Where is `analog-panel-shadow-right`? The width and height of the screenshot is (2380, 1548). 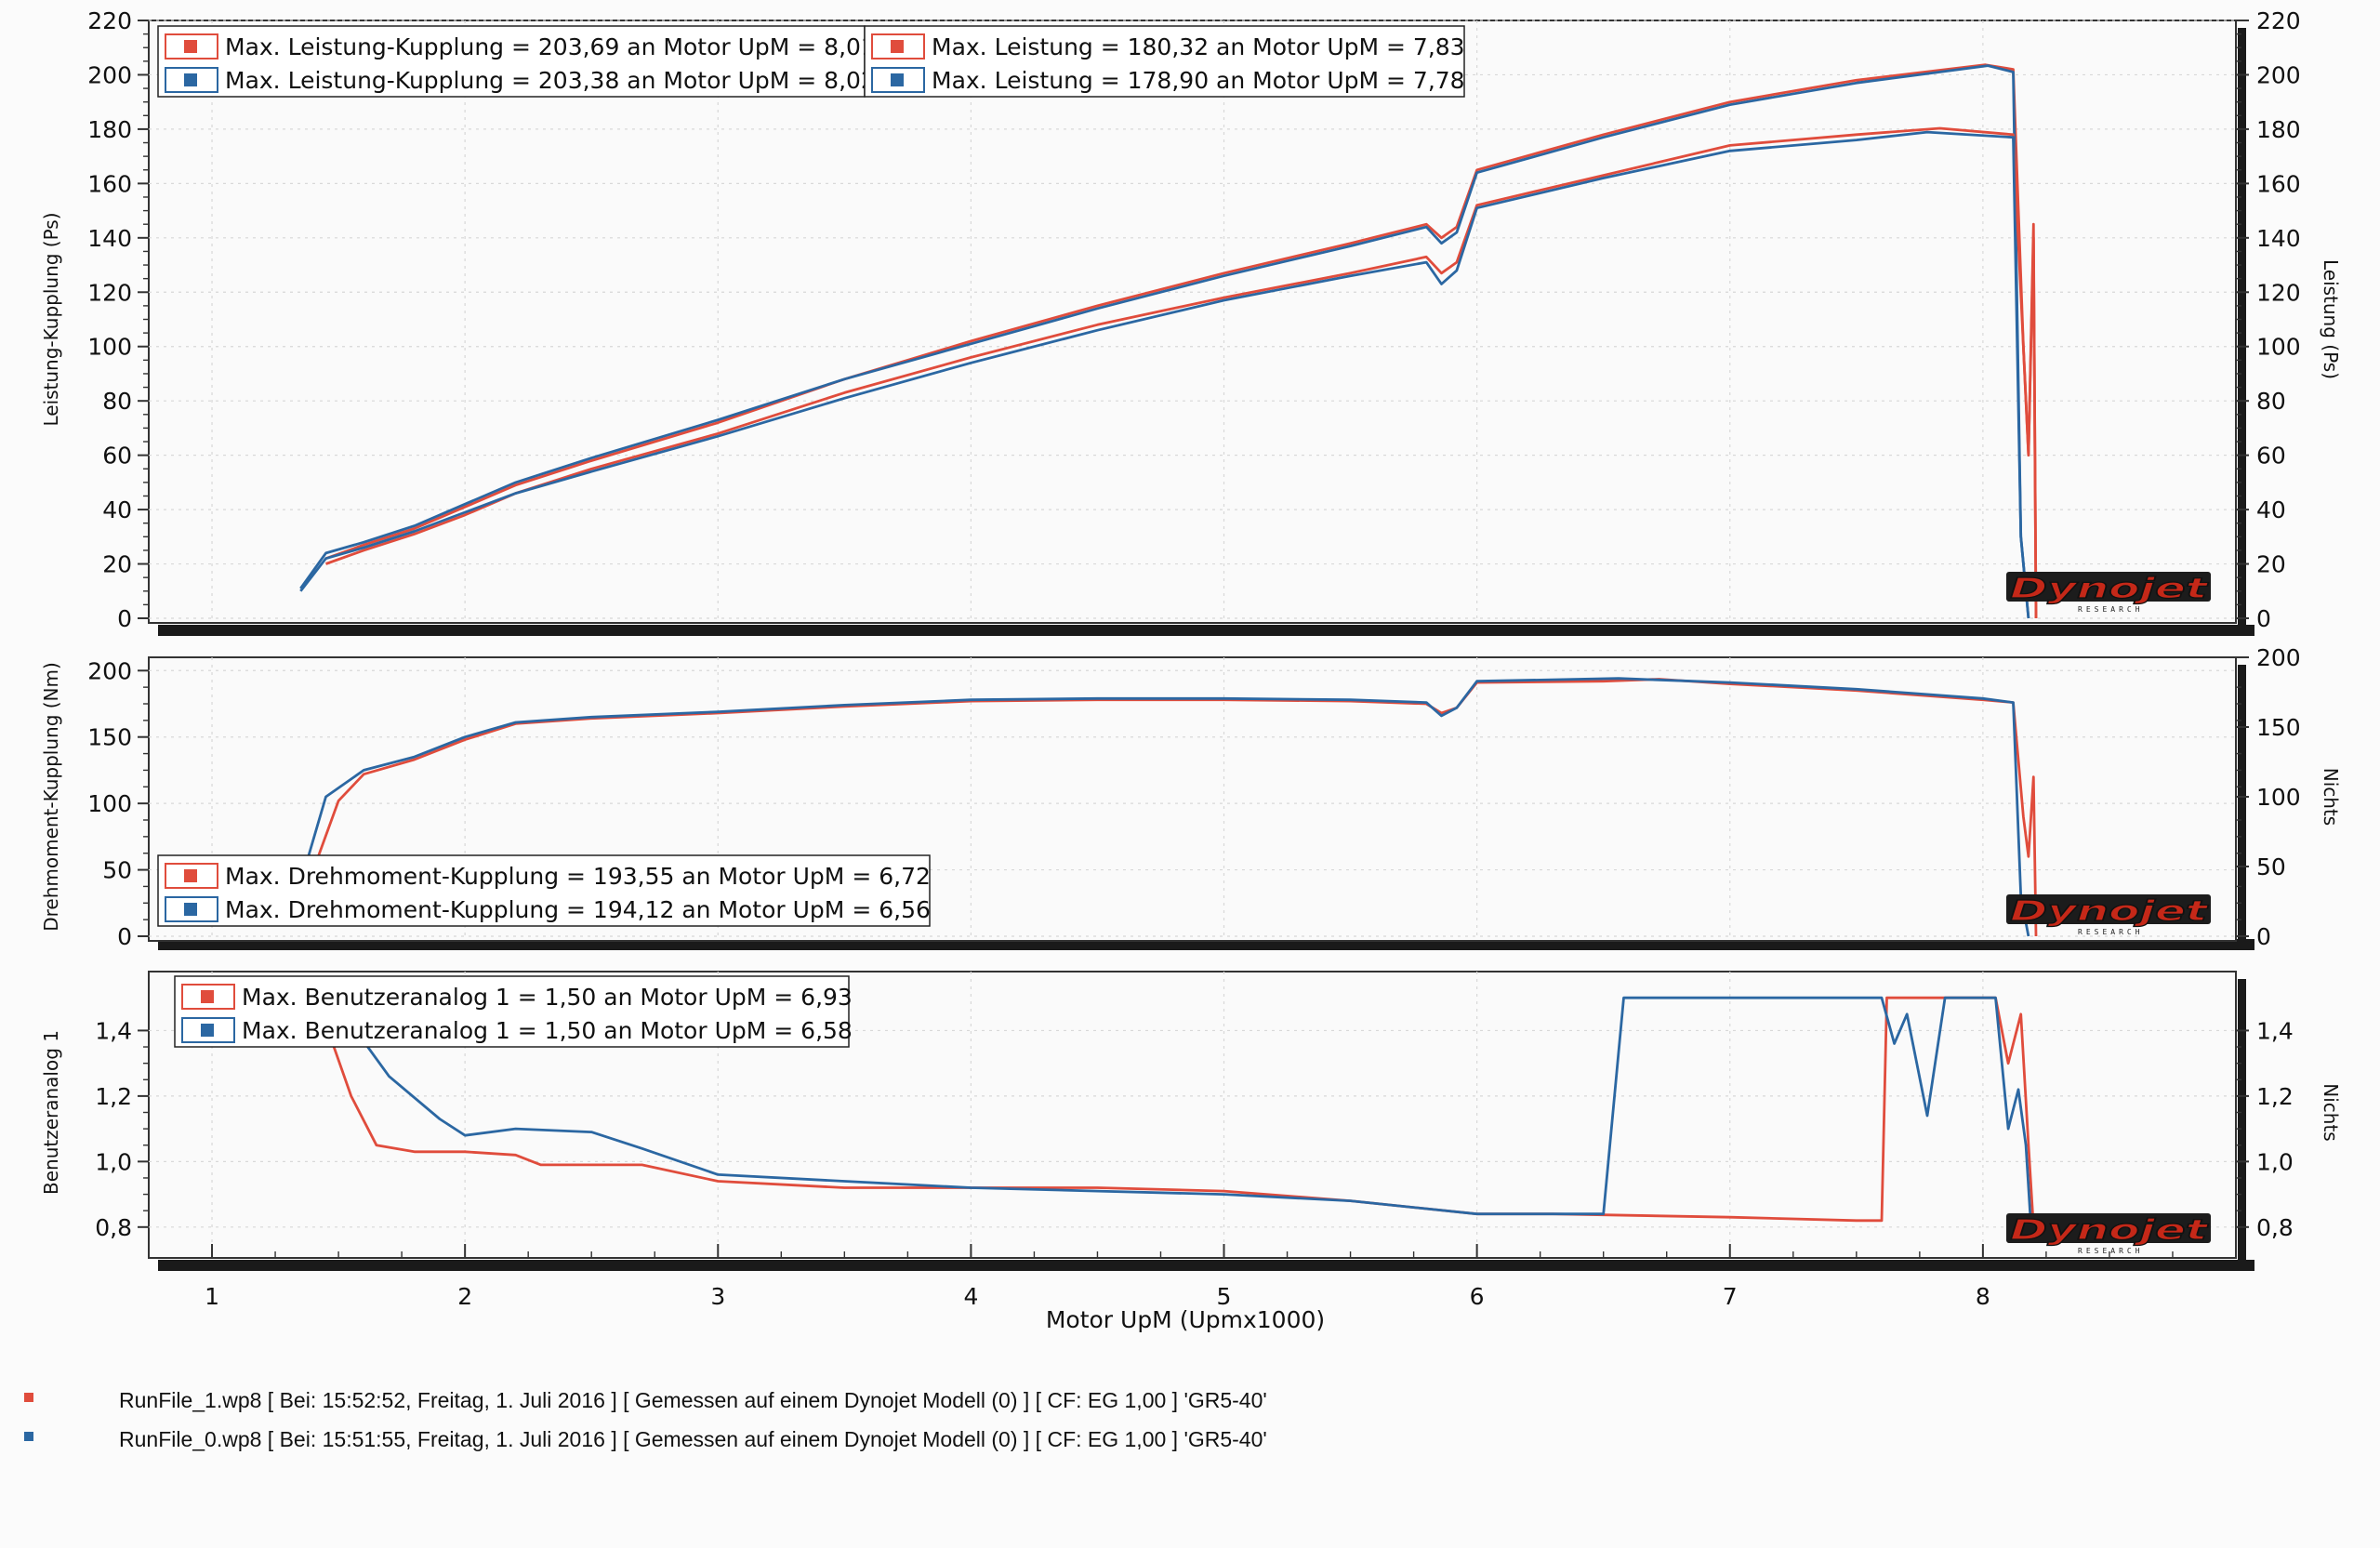 analog-panel-shadow-right is located at coordinates (2242, 1123).